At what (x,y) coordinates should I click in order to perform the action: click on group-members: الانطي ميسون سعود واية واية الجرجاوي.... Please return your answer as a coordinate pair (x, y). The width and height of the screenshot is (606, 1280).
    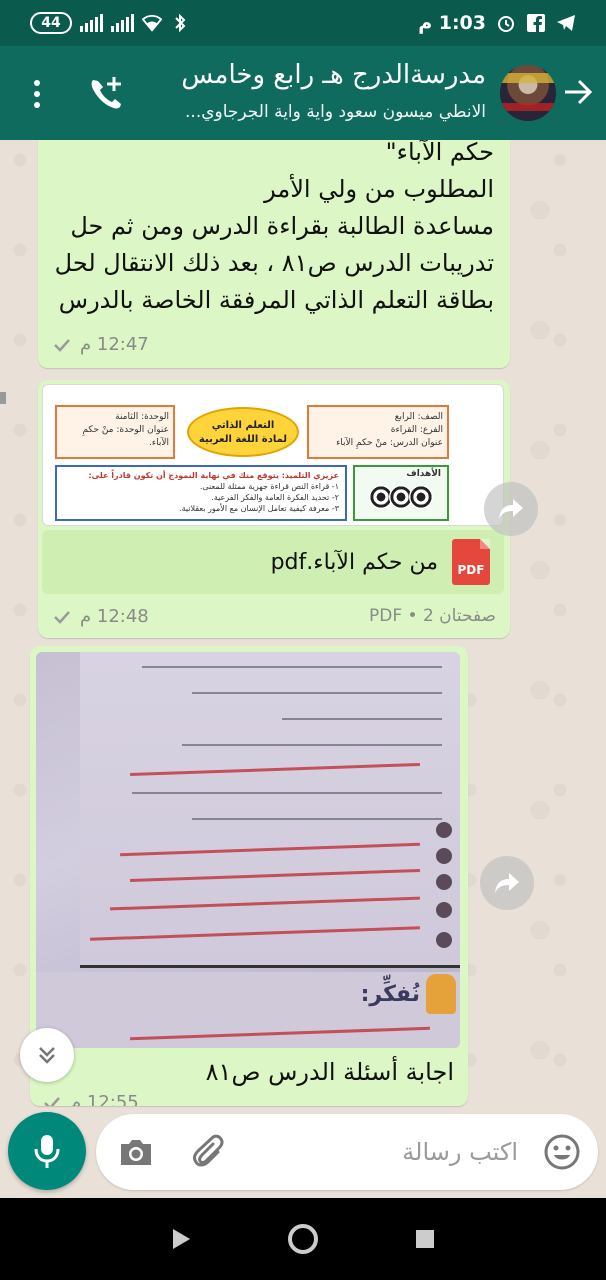
    Looking at the image, I should click on (331, 112).